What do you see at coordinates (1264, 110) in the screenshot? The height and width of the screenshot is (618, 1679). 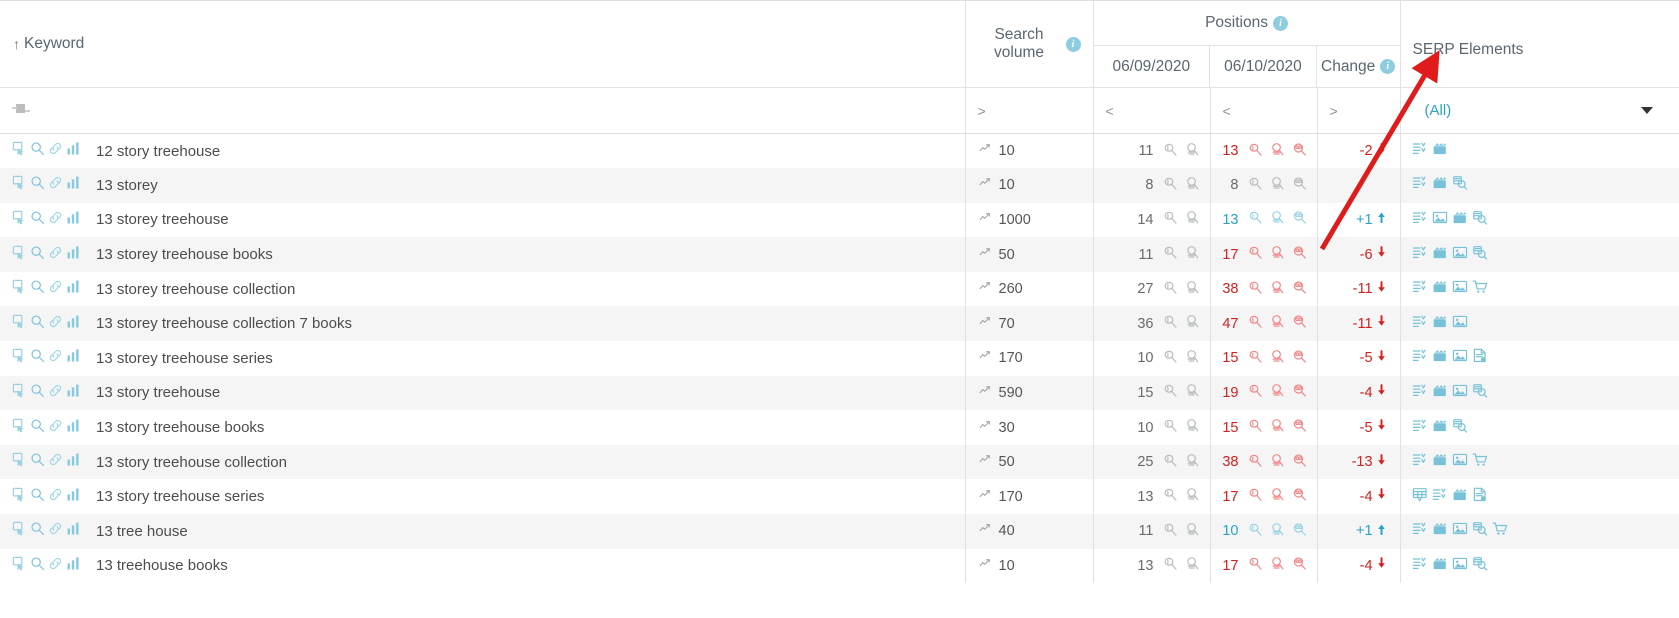 I see `filter-date-2-cell: <` at bounding box center [1264, 110].